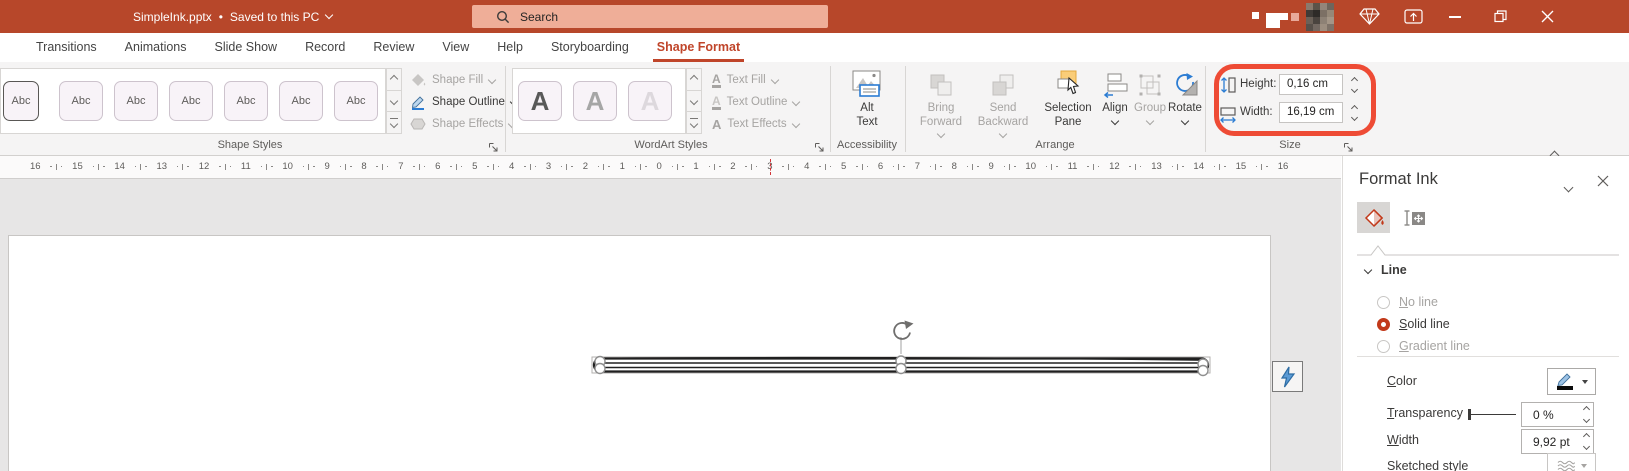  Describe the element at coordinates (1349, 146) in the screenshot. I see `size-dialog-launcher` at that location.